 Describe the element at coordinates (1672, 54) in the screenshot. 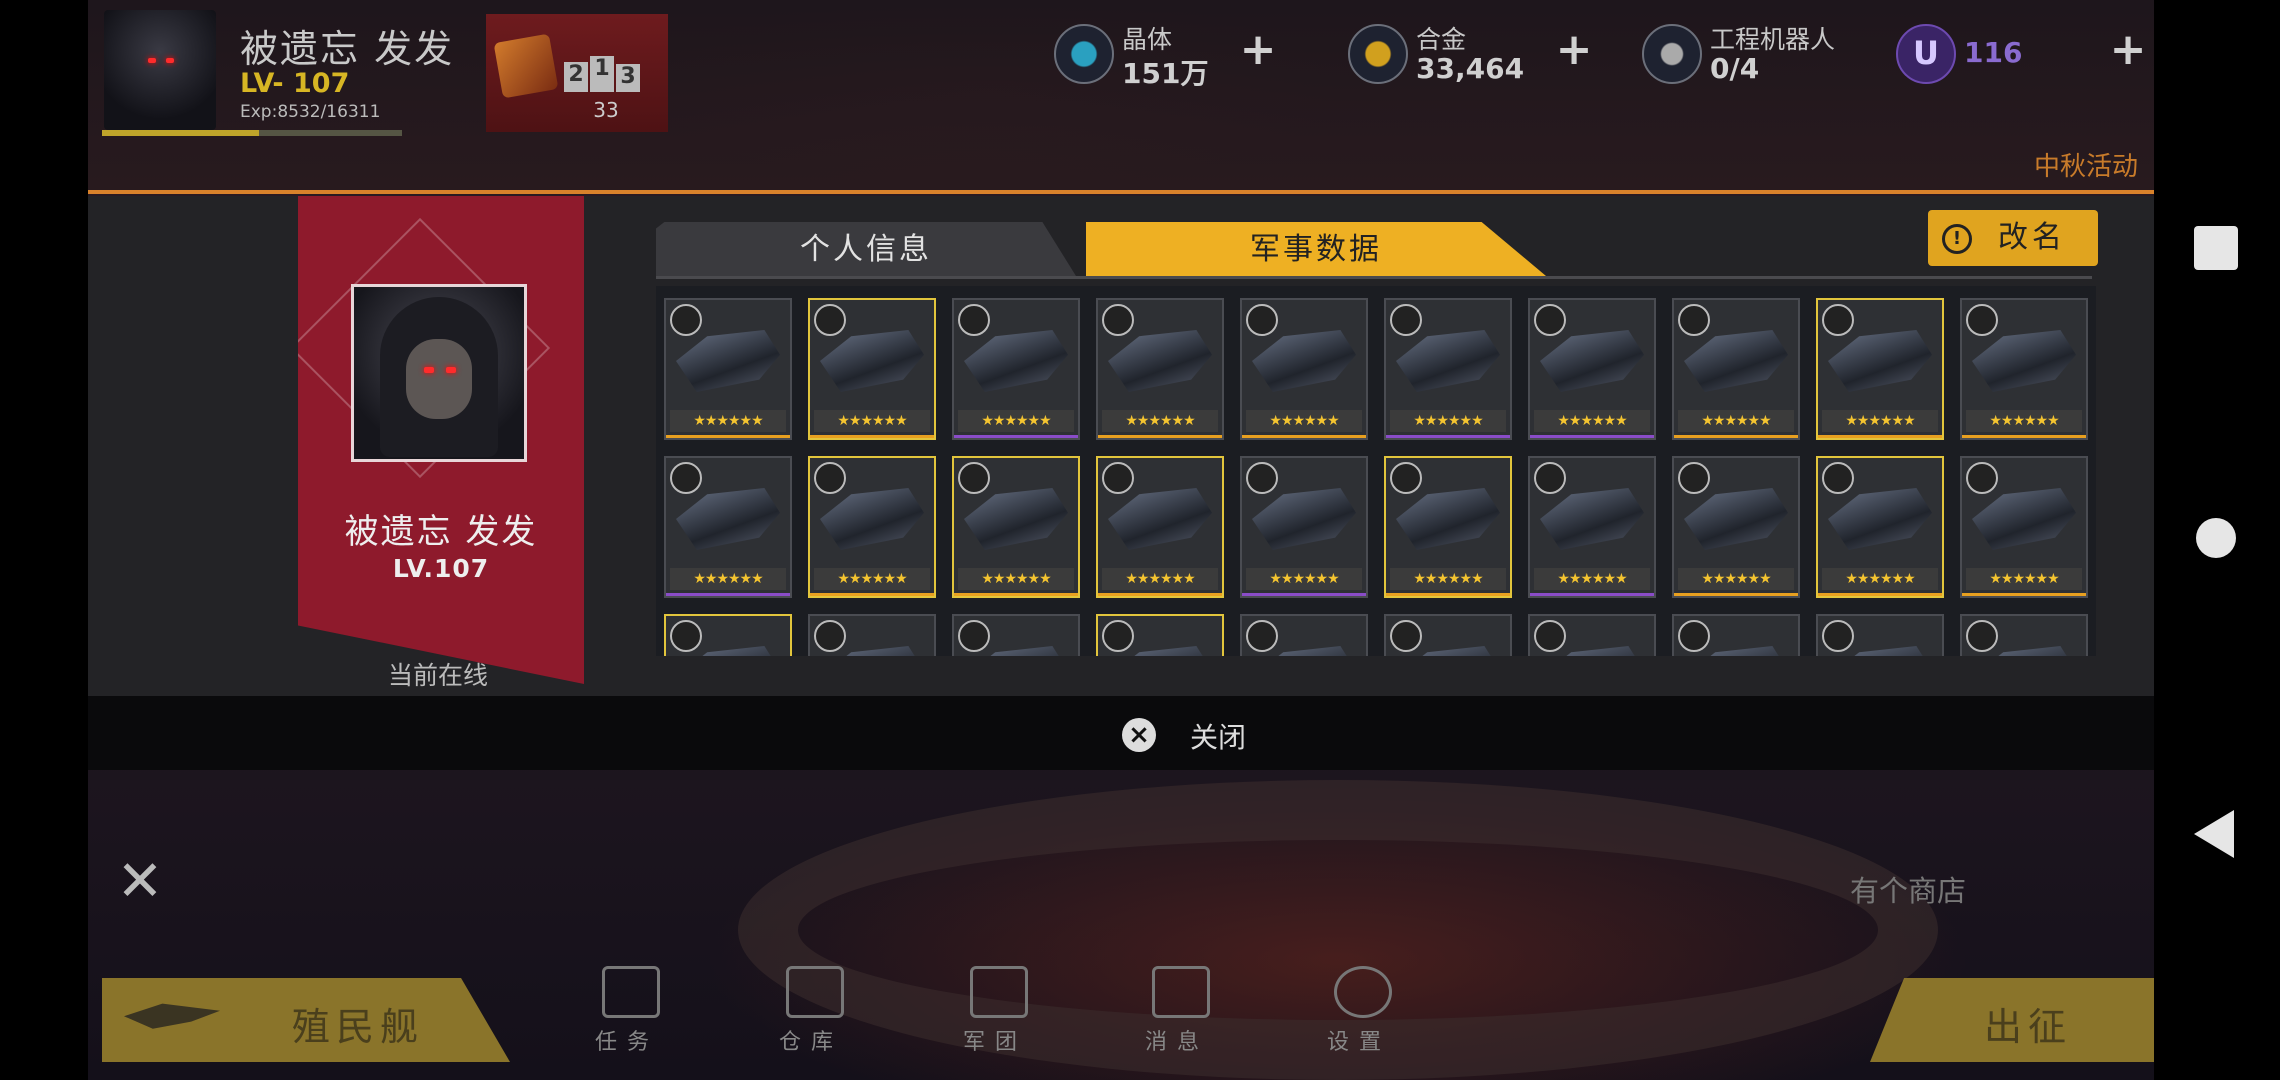

I see `robot-icon` at that location.